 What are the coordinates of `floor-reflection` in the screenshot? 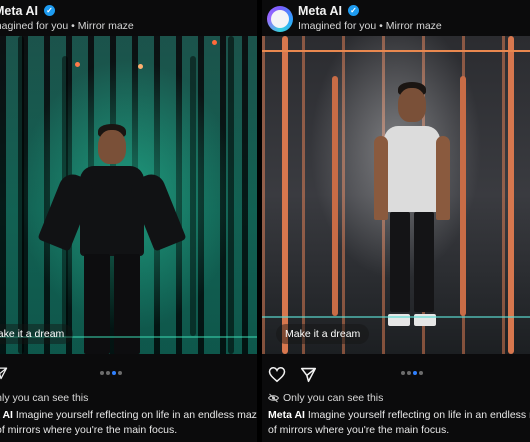 It's located at (396, 317).